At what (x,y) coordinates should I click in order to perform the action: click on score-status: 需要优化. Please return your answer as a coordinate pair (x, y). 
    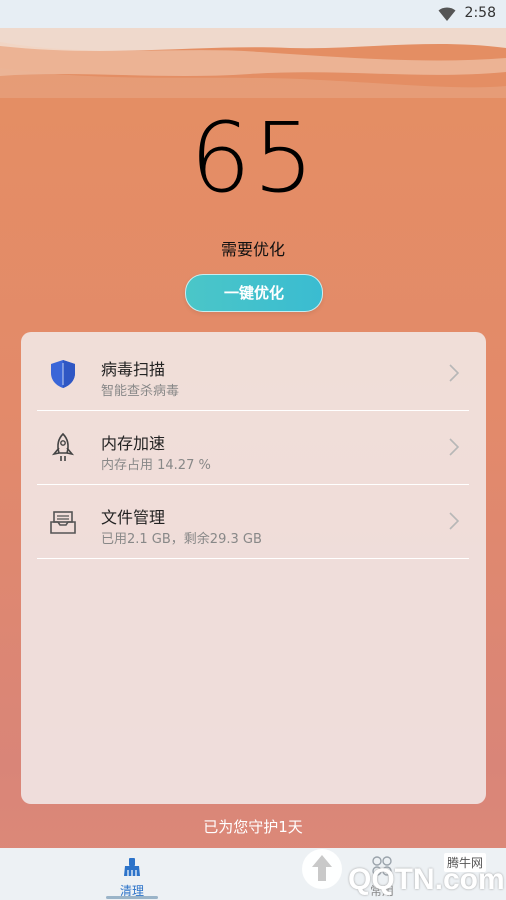
    Looking at the image, I should click on (252, 249).